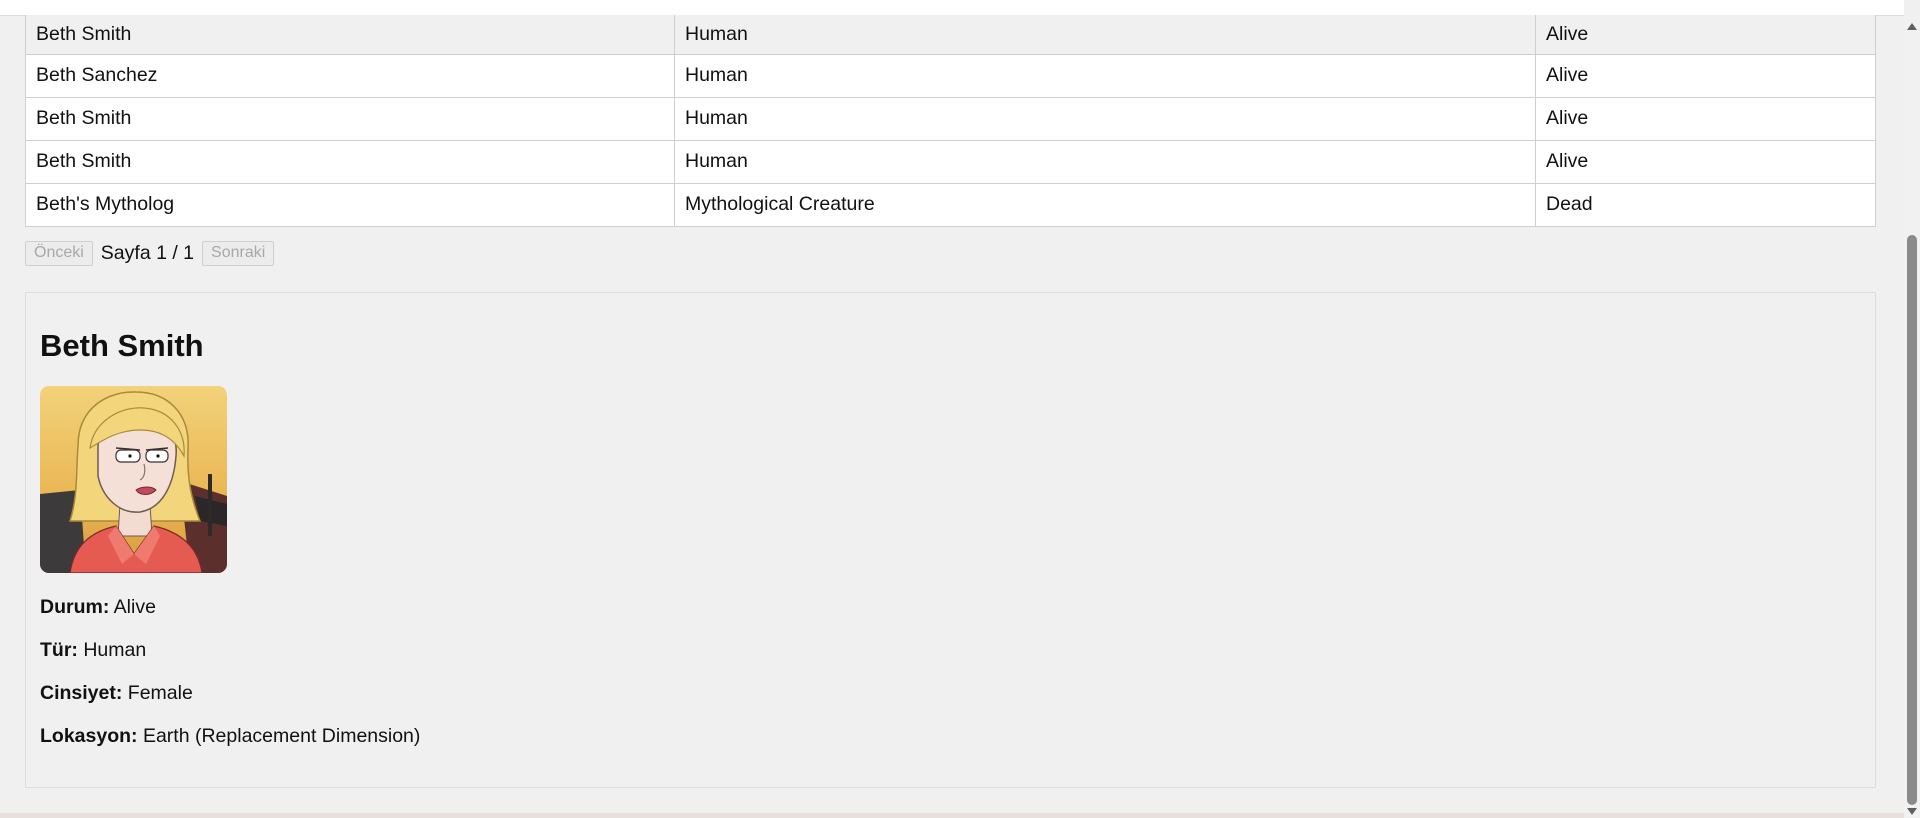  Describe the element at coordinates (281, 735) in the screenshot. I see `location-value: Earth (Replacement Dimension)` at that location.